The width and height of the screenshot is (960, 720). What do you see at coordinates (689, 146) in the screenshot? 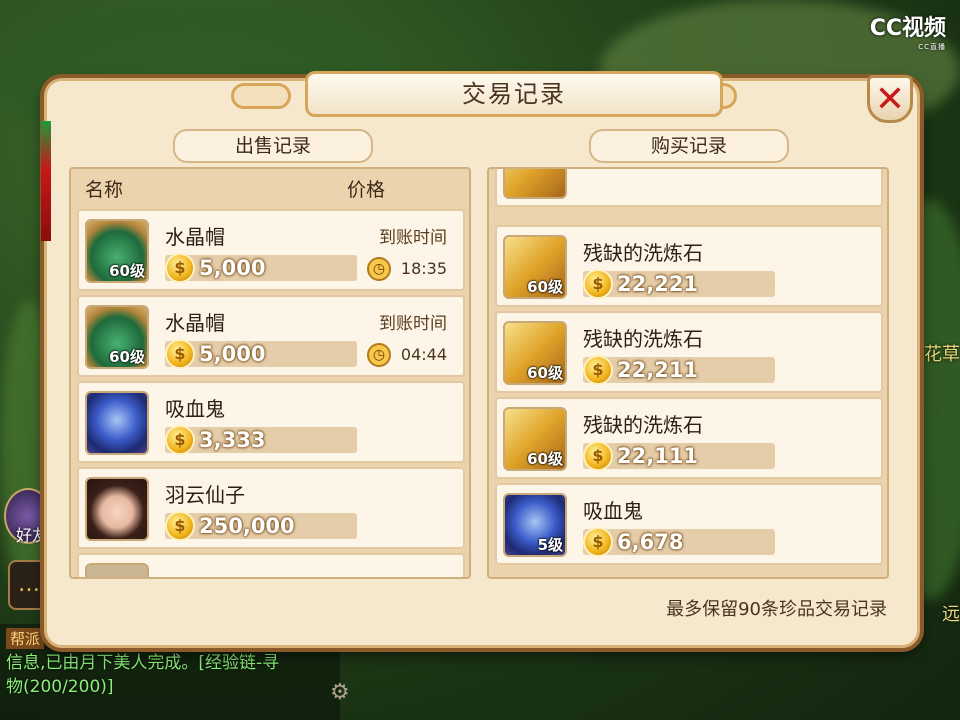
I see `buy-record-header: 购买记录` at bounding box center [689, 146].